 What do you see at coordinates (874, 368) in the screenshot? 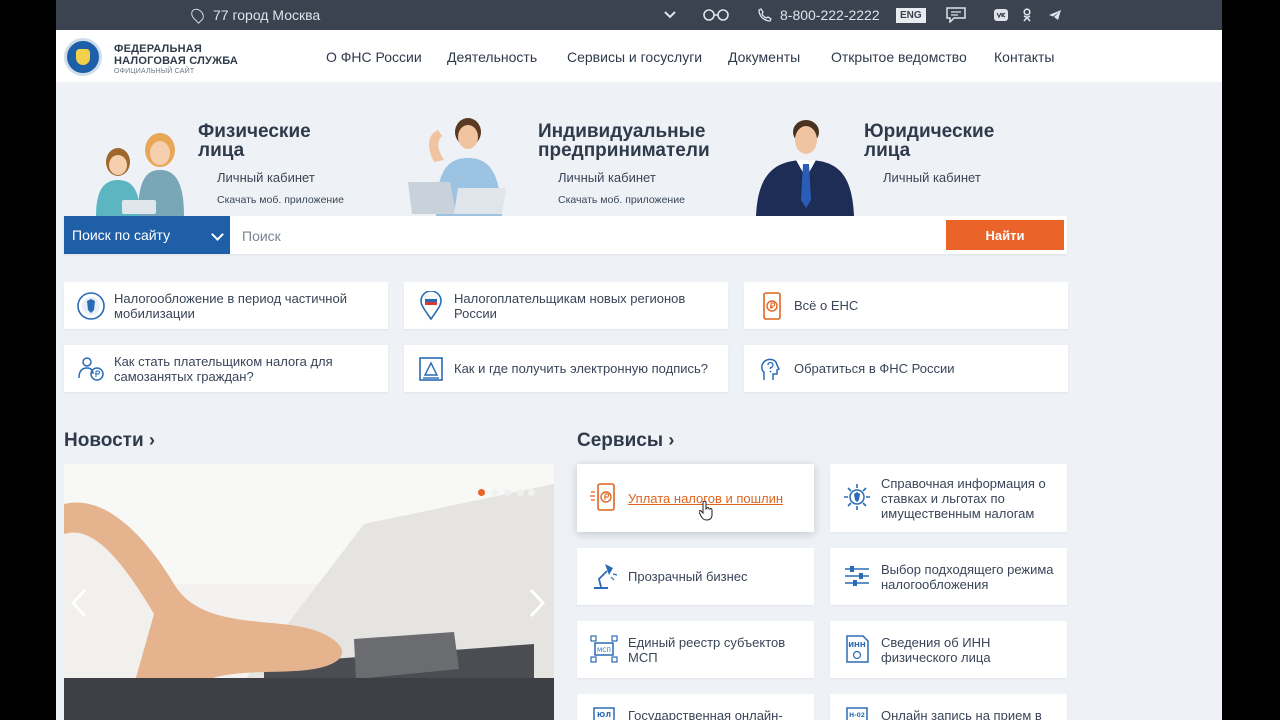
I see `quick-link-label: Обратиться в ФНС России` at bounding box center [874, 368].